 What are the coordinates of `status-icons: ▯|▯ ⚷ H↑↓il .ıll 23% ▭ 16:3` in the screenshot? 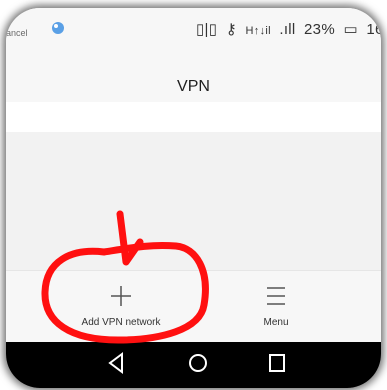 It's located at (288, 29).